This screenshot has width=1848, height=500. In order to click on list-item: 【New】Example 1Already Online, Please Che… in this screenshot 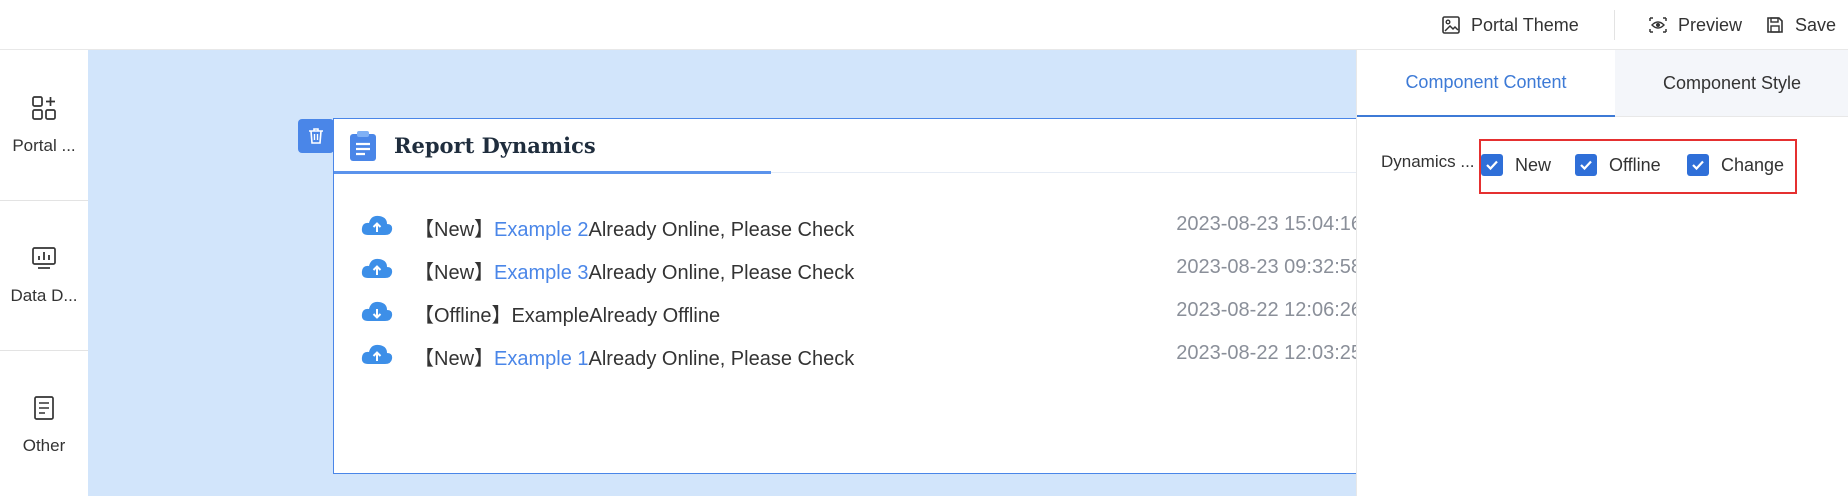, I will do `click(879, 354)`.